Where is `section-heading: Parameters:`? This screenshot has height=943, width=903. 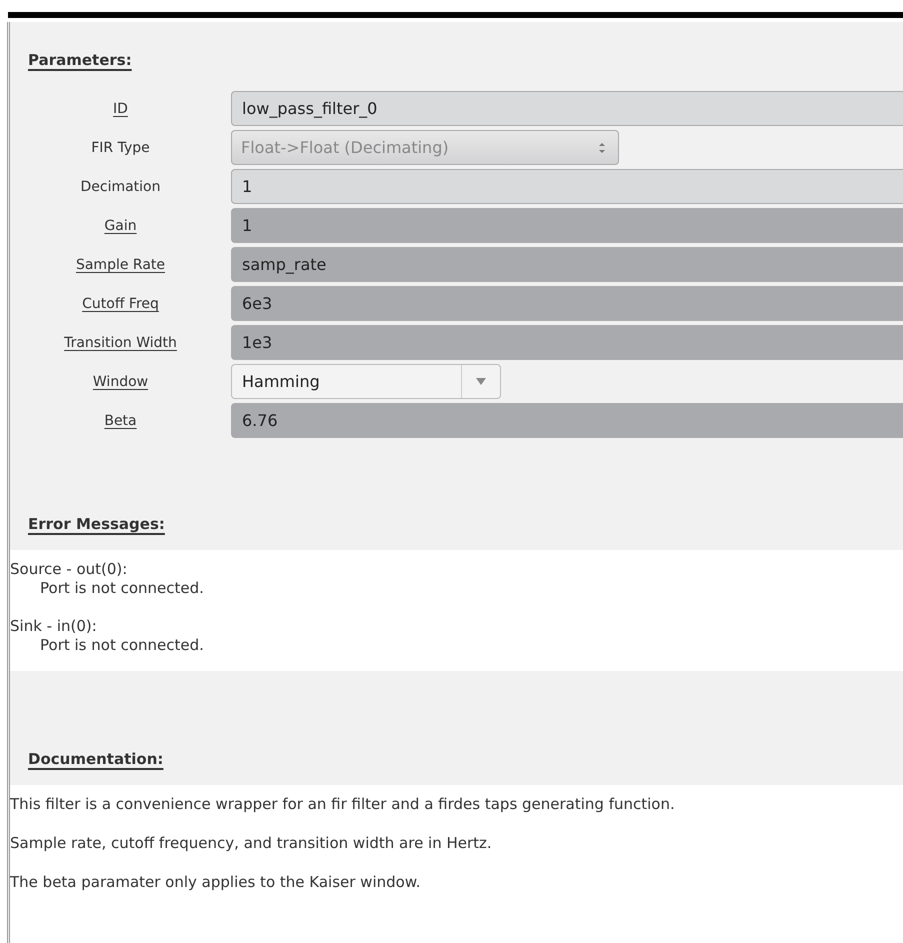 section-heading: Parameters: is located at coordinates (80, 60).